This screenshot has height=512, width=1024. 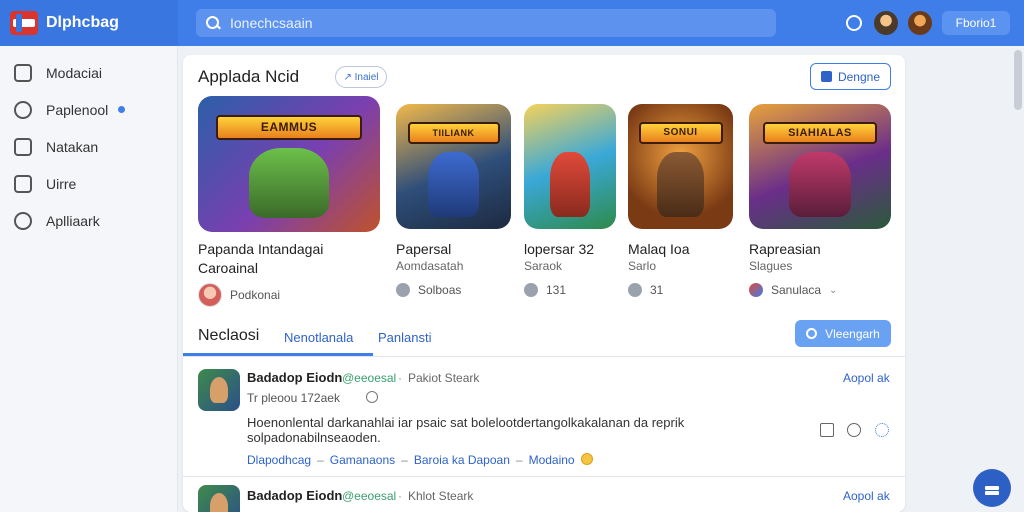 I want to click on game-logo: SONUI, so click(x=680, y=132).